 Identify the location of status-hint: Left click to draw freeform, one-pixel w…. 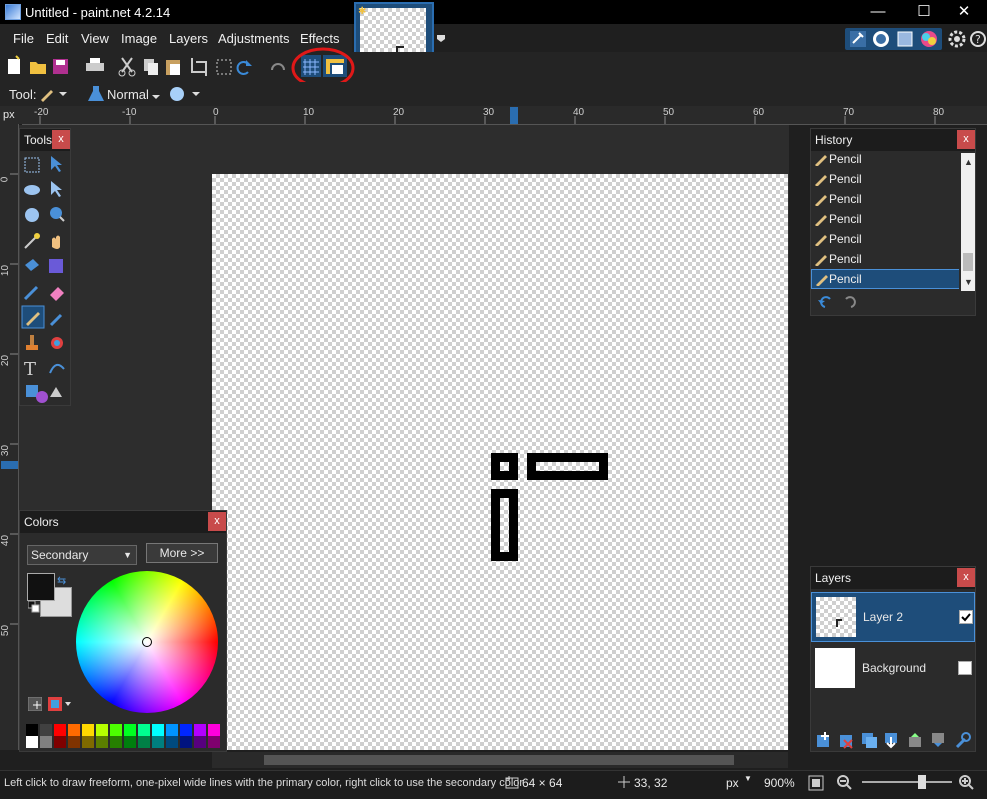
(264, 783).